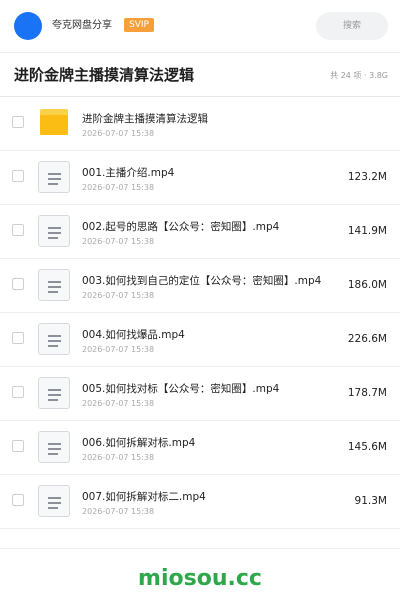 Image resolution: width=400 pixels, height=601 pixels. What do you see at coordinates (201, 281) in the screenshot?
I see `file-name: 003.如何找到自己的定位【公众号：密知圈】.mp4` at bounding box center [201, 281].